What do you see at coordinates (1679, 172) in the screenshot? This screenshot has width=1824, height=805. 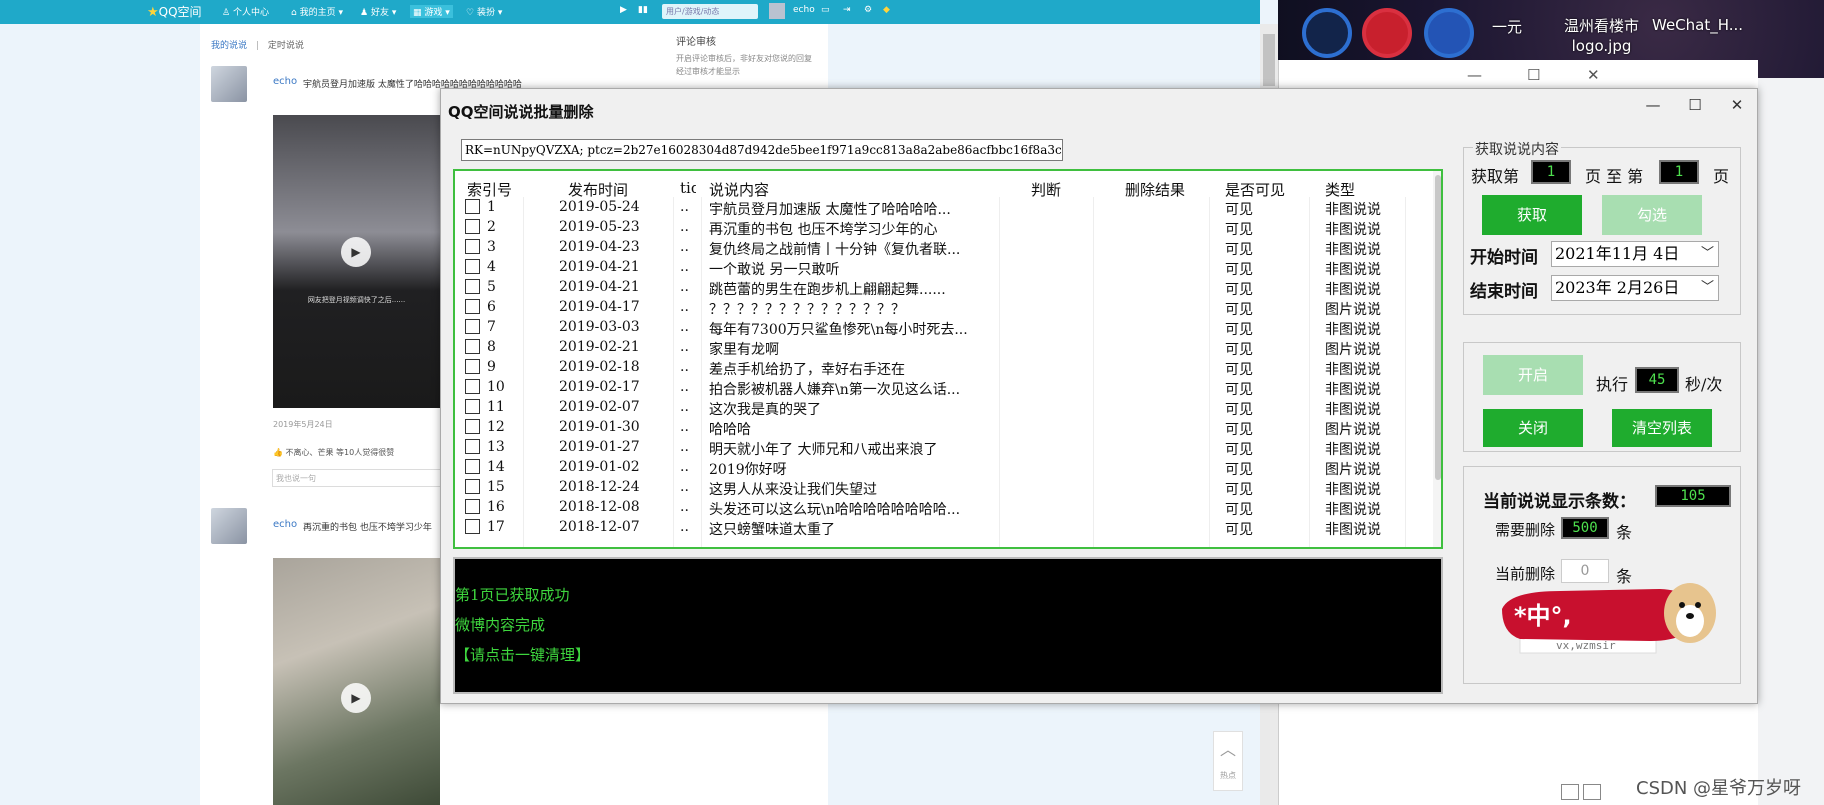 I see `page-to-input: 1` at bounding box center [1679, 172].